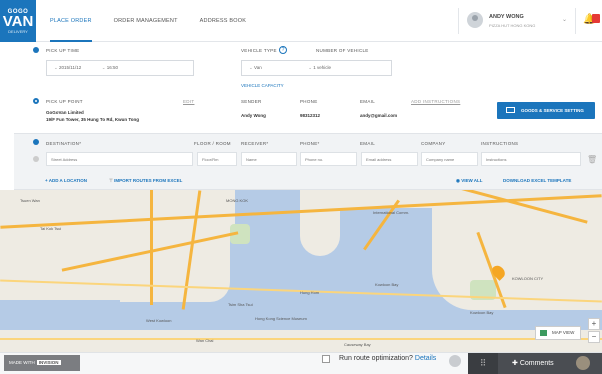 Image resolution: width=602 pixels, height=374 pixels. What do you see at coordinates (342, 50) in the screenshot?
I see `vehicle-number-label: NUMBER OF VEHICLE` at bounding box center [342, 50].